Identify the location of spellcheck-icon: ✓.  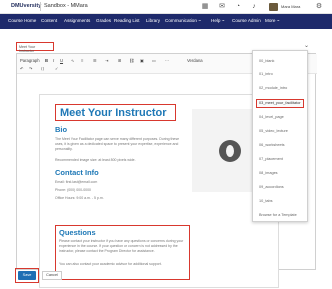
(57, 68).